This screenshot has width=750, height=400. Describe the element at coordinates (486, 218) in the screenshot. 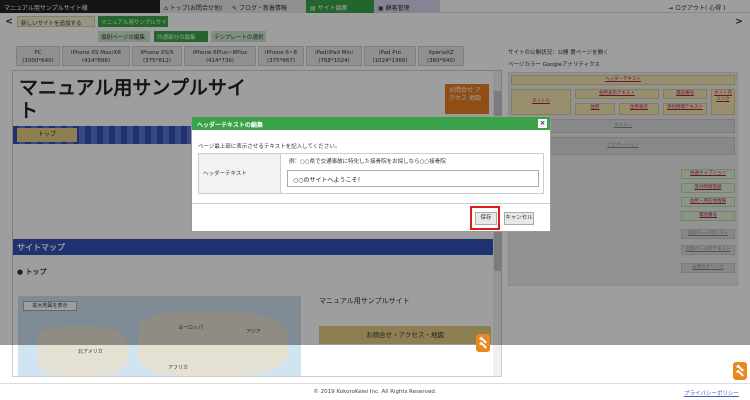

I see `save-button: 保存` at that location.